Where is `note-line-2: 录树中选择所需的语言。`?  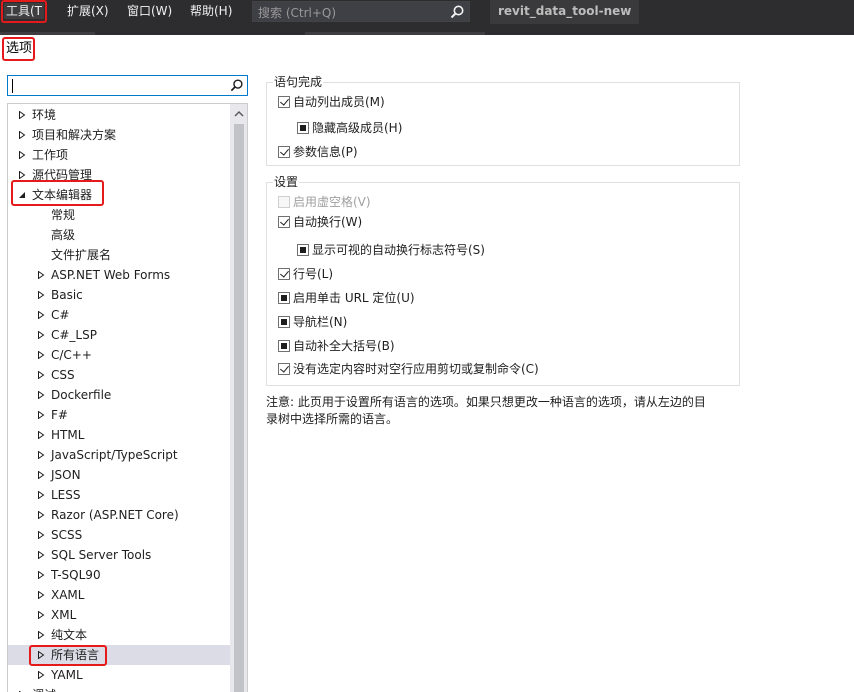 note-line-2: 录树中选择所需的语言。 is located at coordinates (332, 419).